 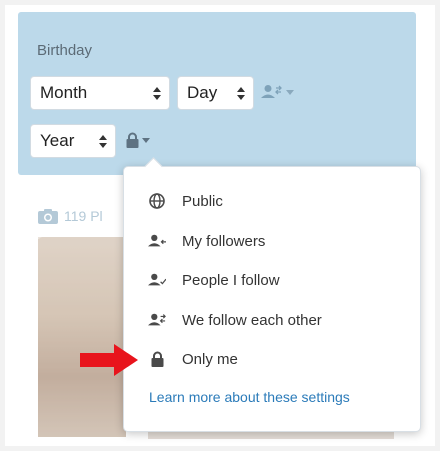 What do you see at coordinates (109, 360) in the screenshot?
I see `red-arrow-annotation` at bounding box center [109, 360].